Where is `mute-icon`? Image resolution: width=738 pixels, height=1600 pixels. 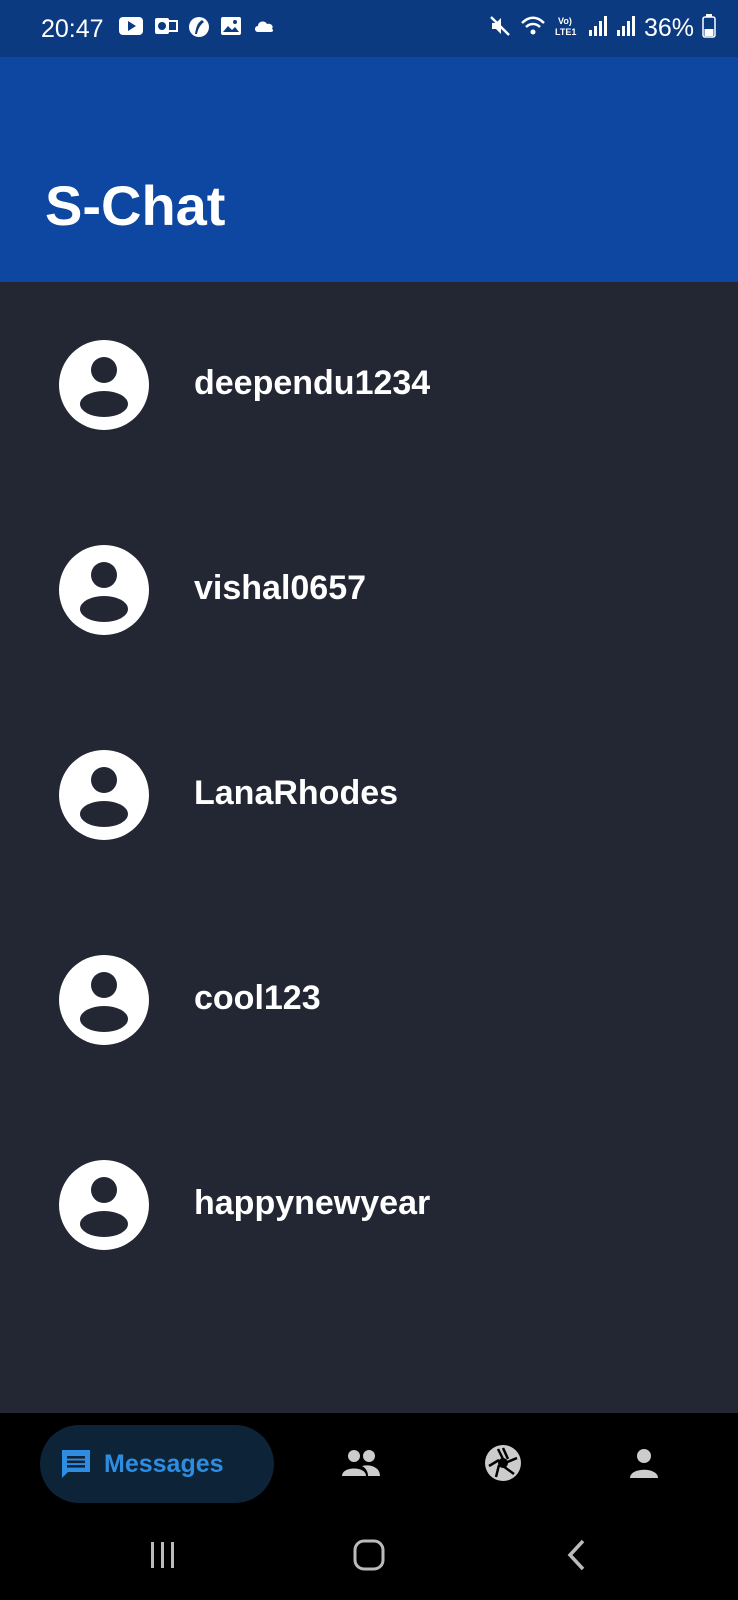
mute-icon is located at coordinates (500, 28).